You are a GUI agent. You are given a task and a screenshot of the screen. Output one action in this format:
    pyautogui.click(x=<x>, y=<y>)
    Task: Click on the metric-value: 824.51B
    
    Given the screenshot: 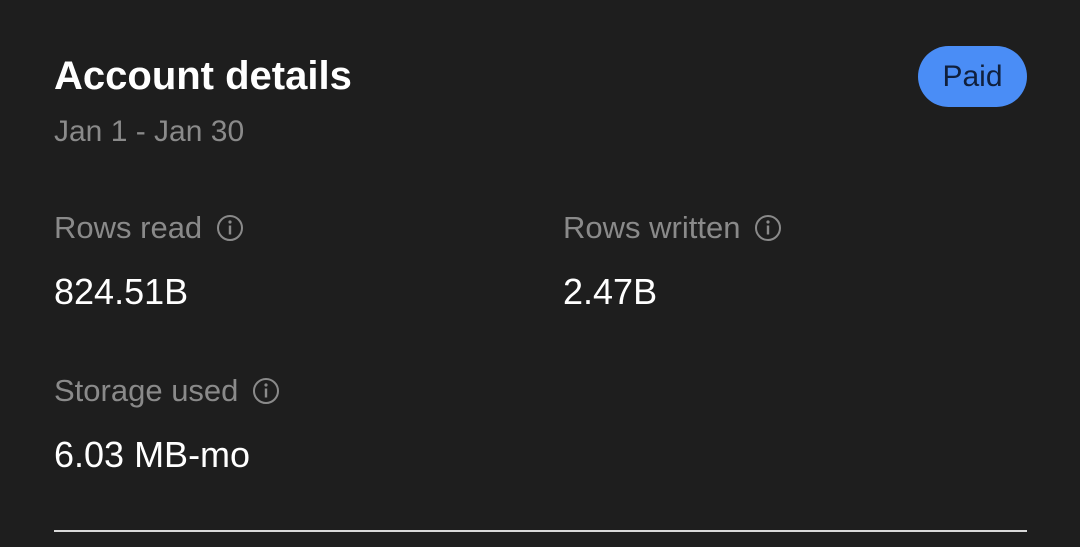 What is the action you would take?
    pyautogui.click(x=121, y=291)
    